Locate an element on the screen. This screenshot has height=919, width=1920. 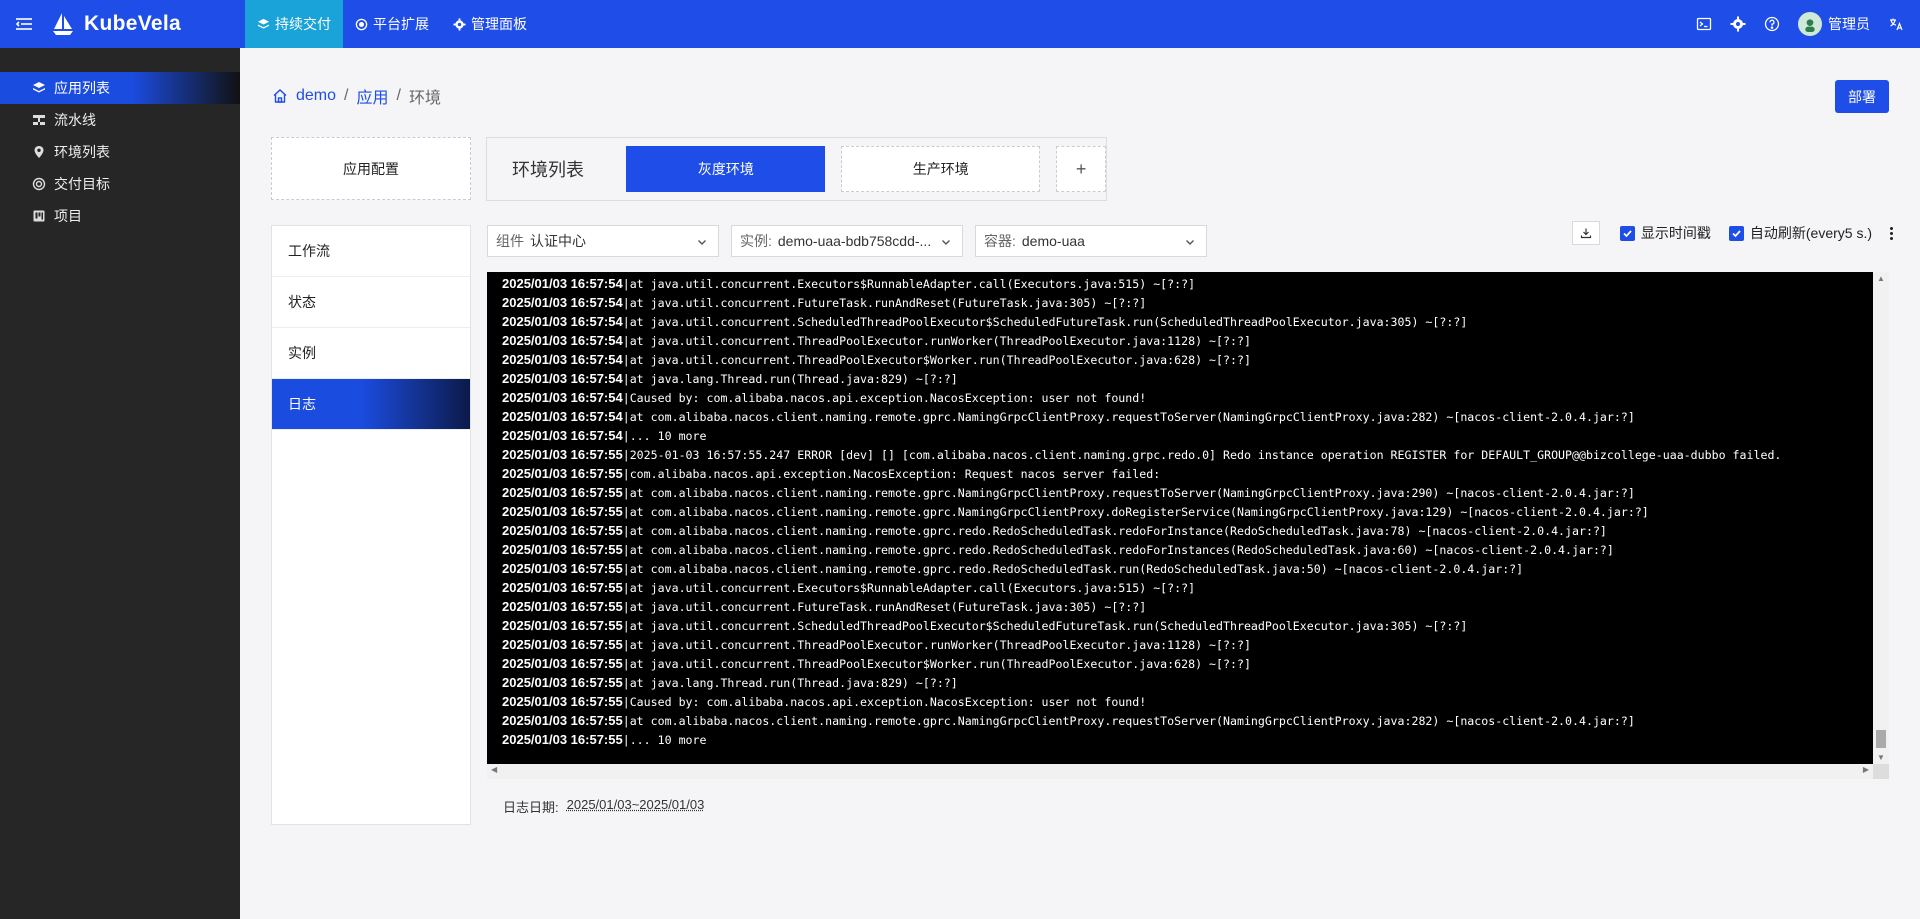
breadcrumb: demo / 应用 / 环境 is located at coordinates (356, 96).